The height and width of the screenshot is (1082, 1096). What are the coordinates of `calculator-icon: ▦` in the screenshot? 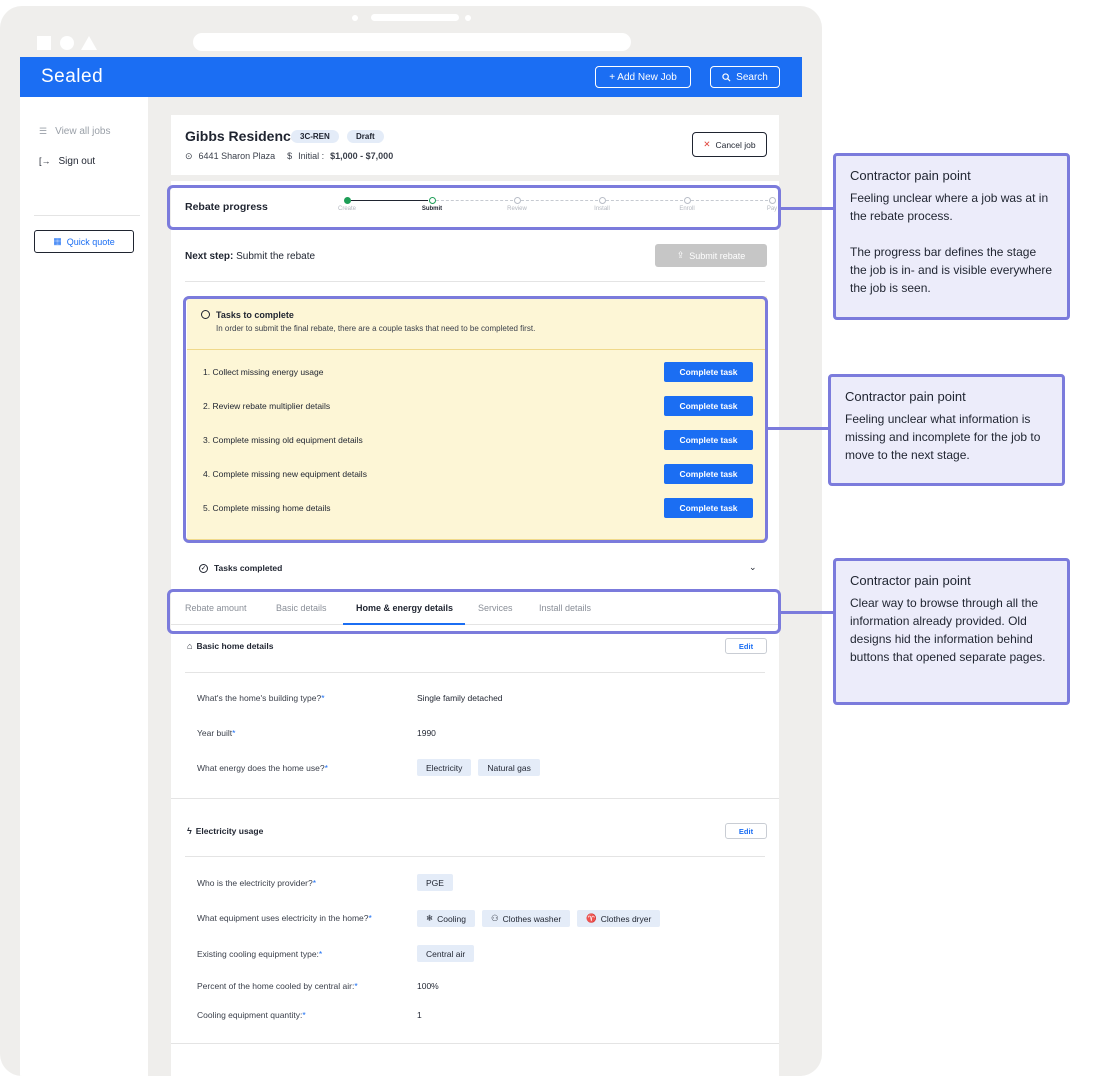 It's located at (57, 241).